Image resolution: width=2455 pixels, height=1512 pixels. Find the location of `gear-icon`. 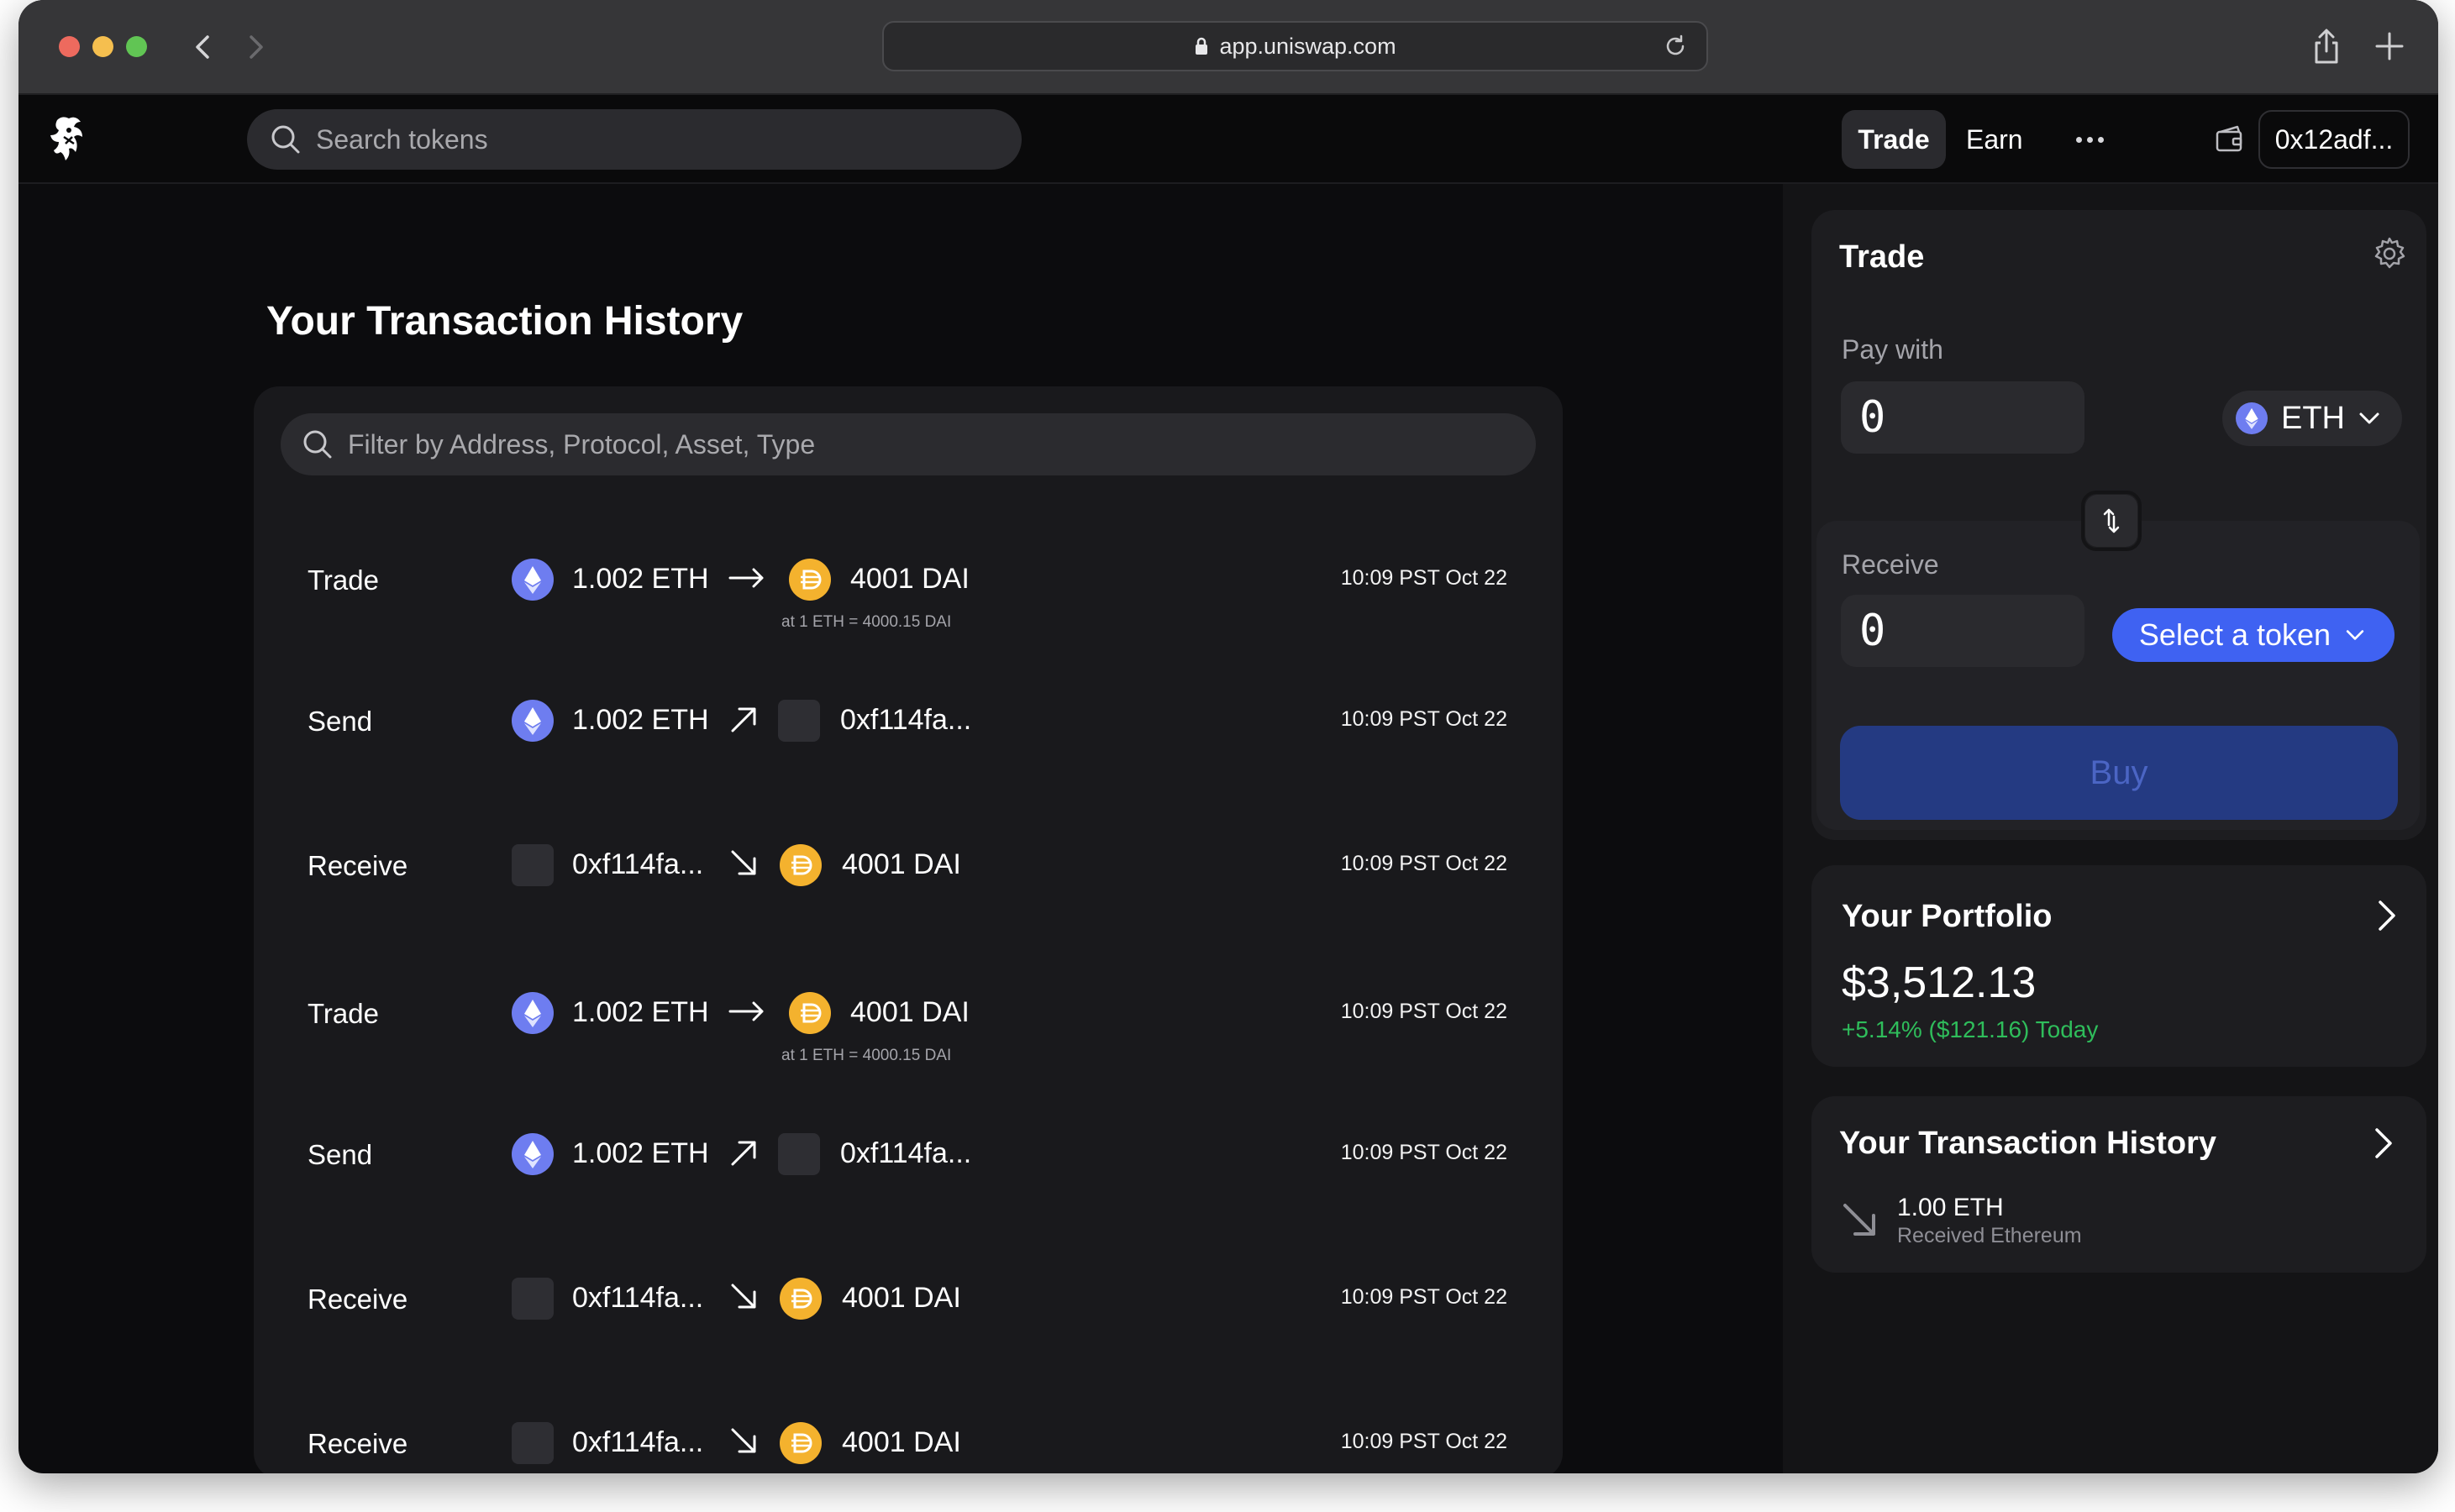

gear-icon is located at coordinates (2389, 253).